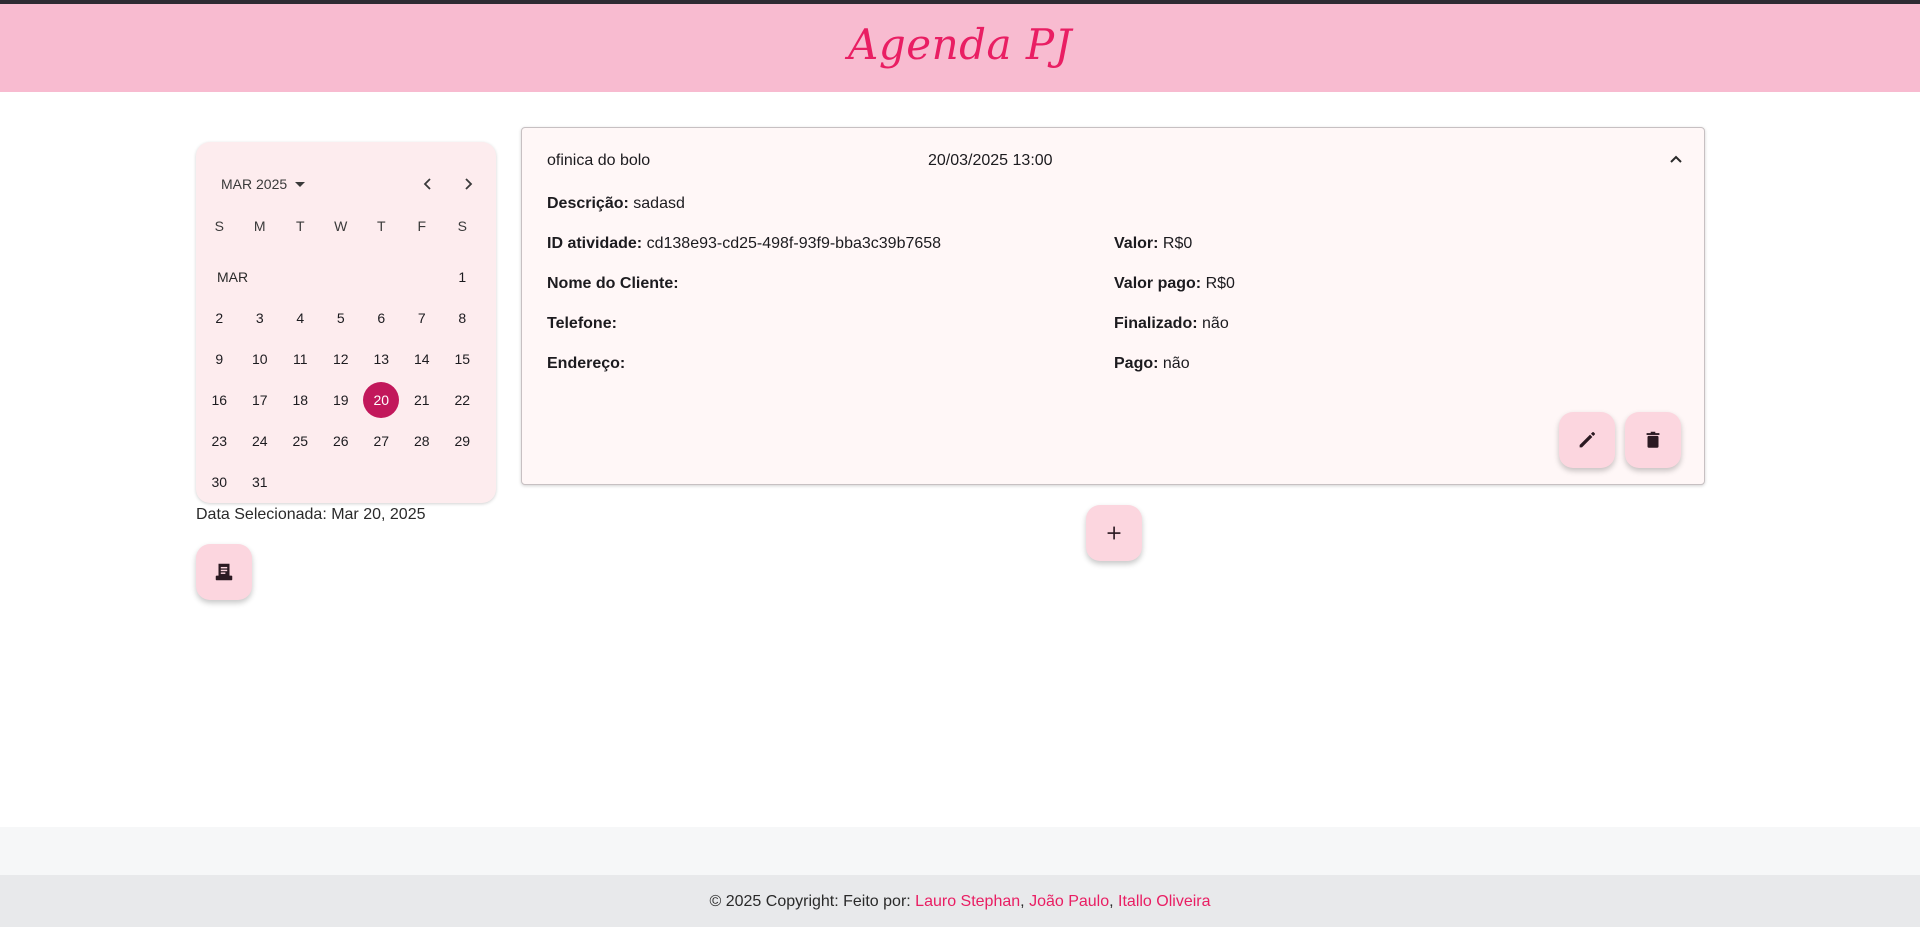 The image size is (1920, 929). I want to click on author-link-joao: João Paulo, so click(1069, 901).